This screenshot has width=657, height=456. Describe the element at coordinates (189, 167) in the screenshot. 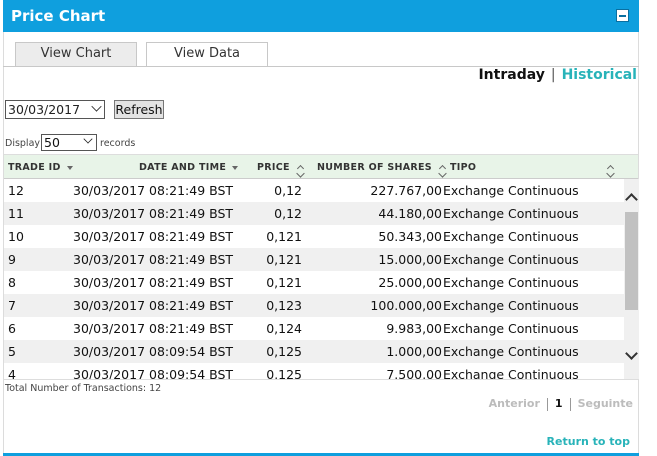

I see `column-header-date-time: DATE AND TIME` at that location.